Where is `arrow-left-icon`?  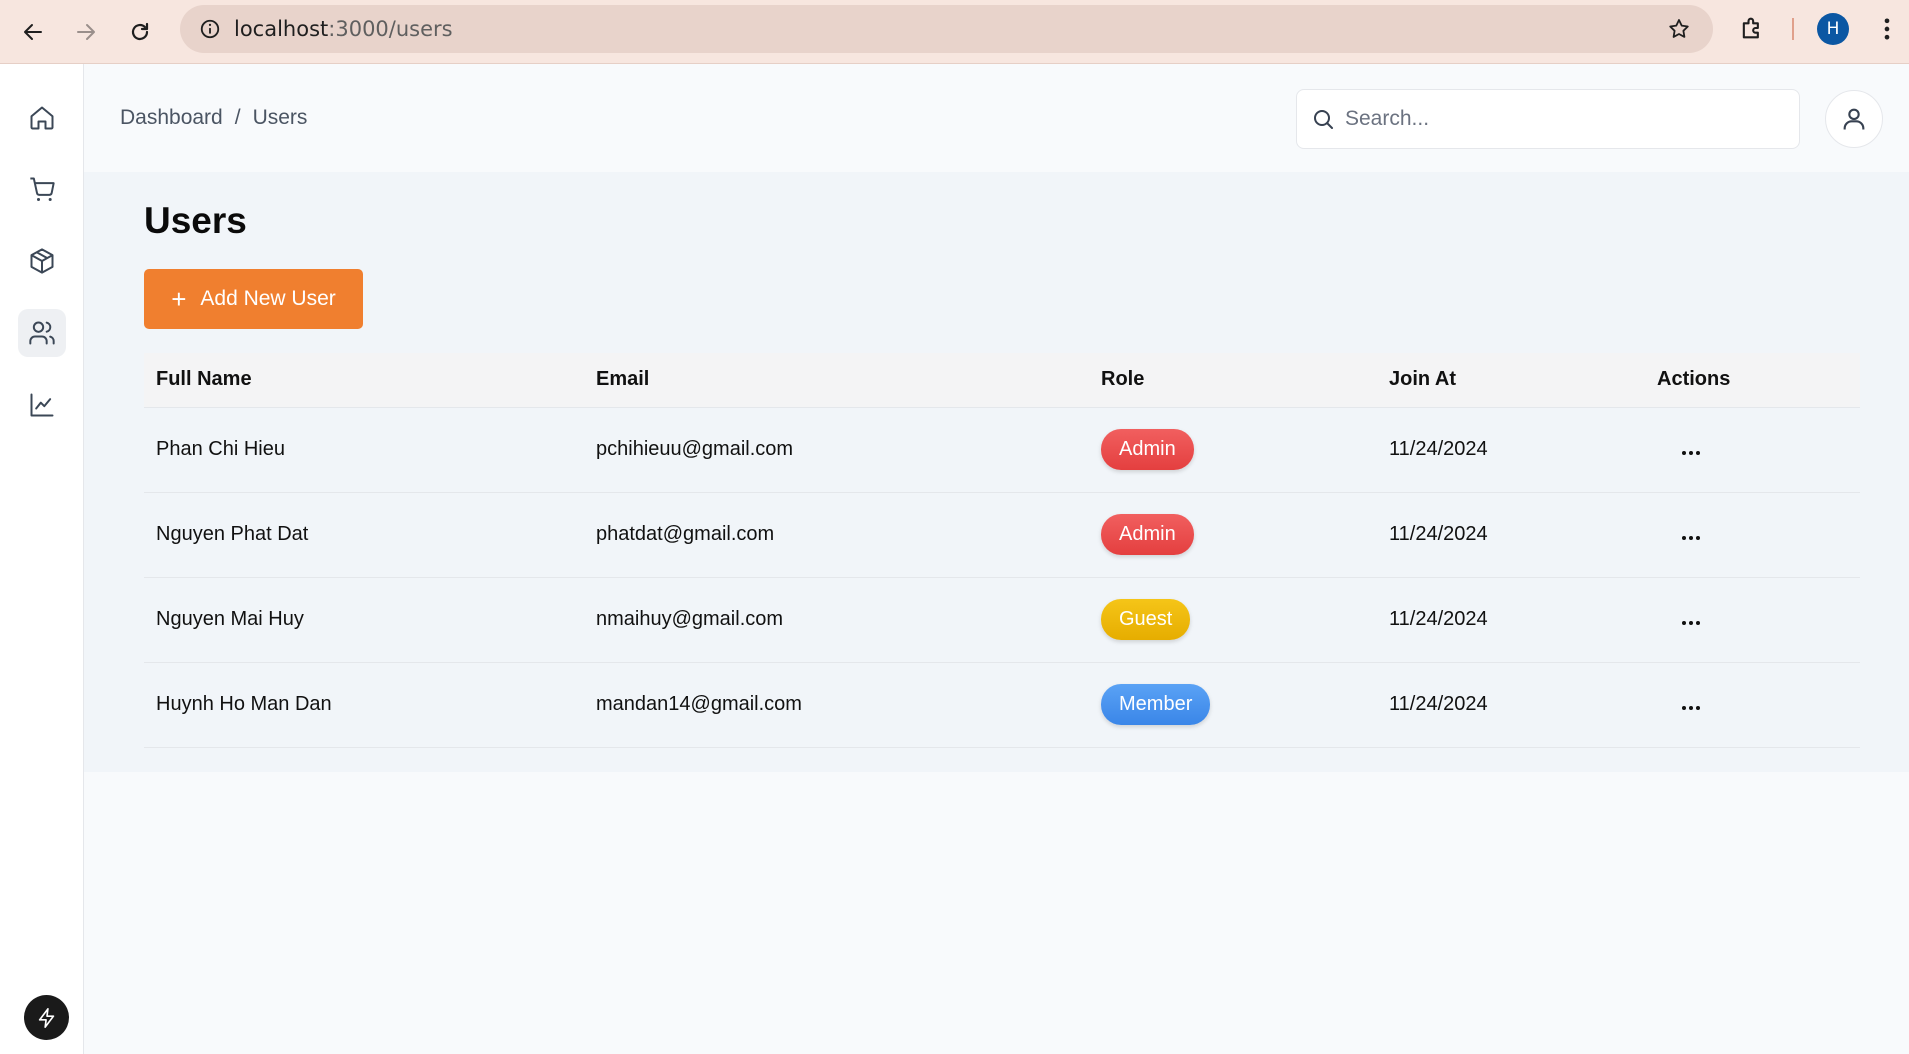
arrow-left-icon is located at coordinates (33, 32).